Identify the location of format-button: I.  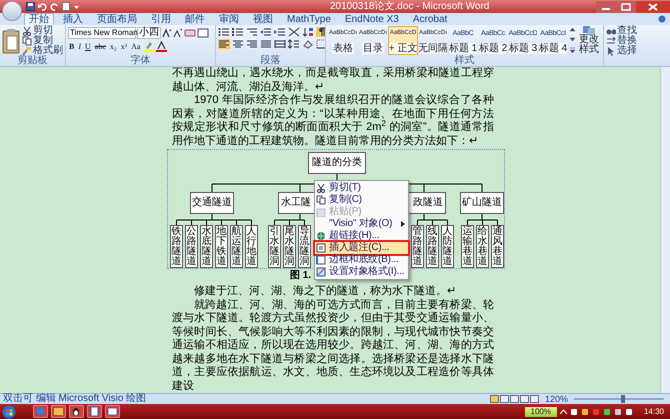
(79, 46).